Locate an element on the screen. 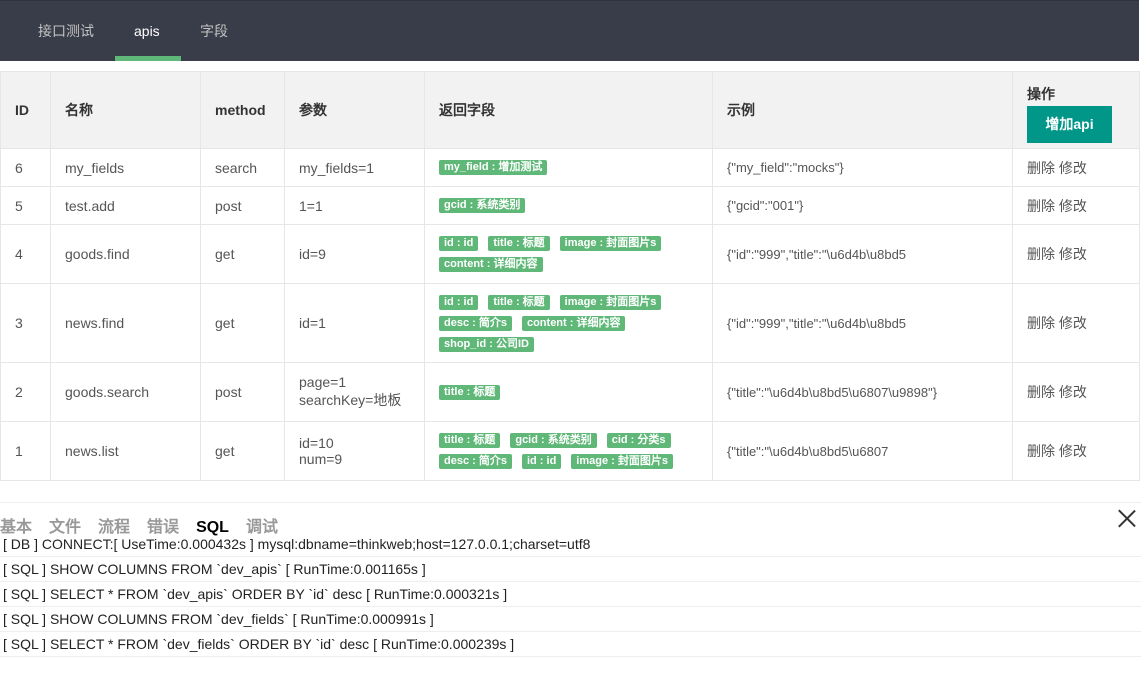 This screenshot has width=1141, height=684. param-line: id=1 is located at coordinates (312, 323).